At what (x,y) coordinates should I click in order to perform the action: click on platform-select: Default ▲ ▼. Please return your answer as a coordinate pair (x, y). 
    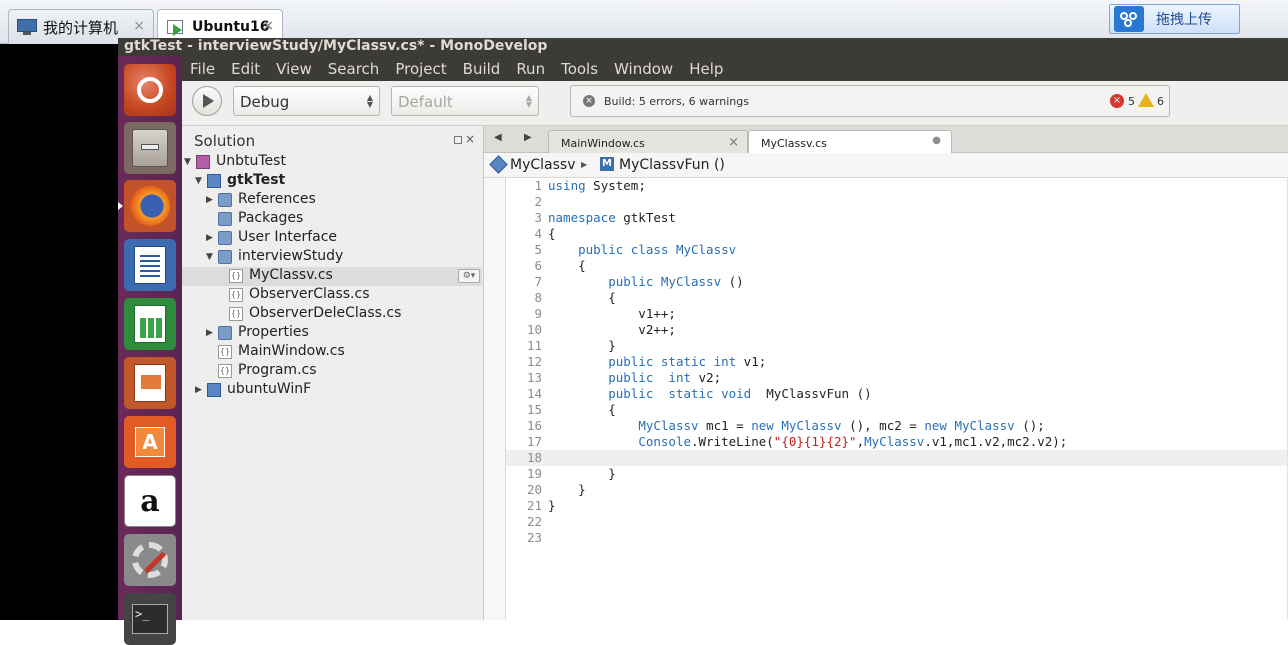
    Looking at the image, I should click on (465, 101).